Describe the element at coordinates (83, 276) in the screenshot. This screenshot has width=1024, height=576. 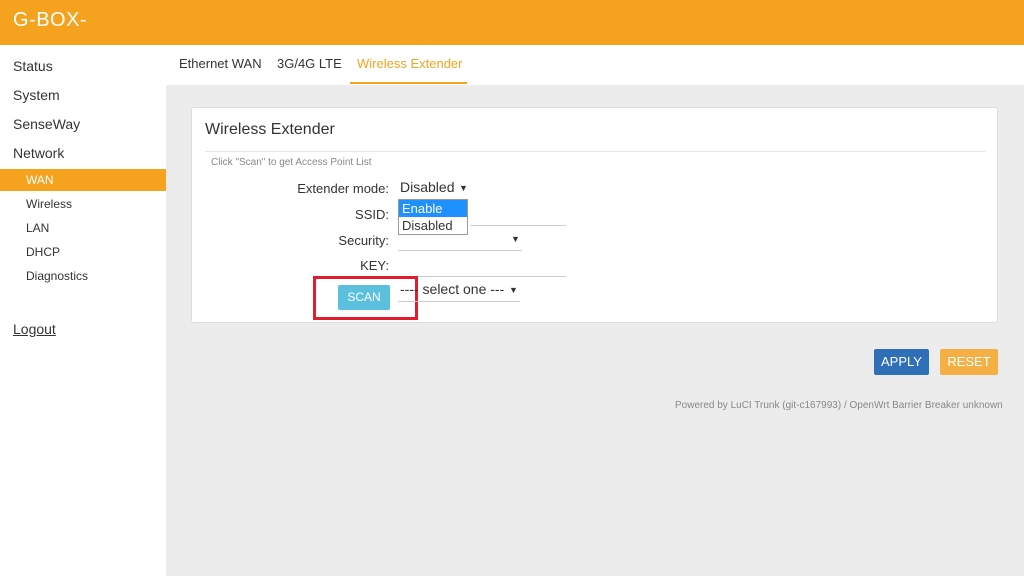
I see `sidebar-subitem-diagnostics: Diagnostics` at that location.